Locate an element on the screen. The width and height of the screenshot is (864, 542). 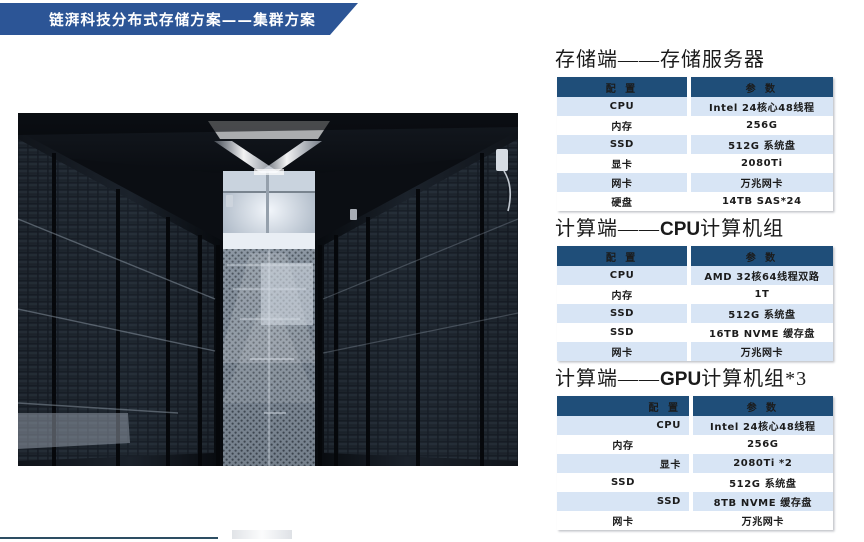
section-title-latin: CPU is located at coordinates (680, 229).